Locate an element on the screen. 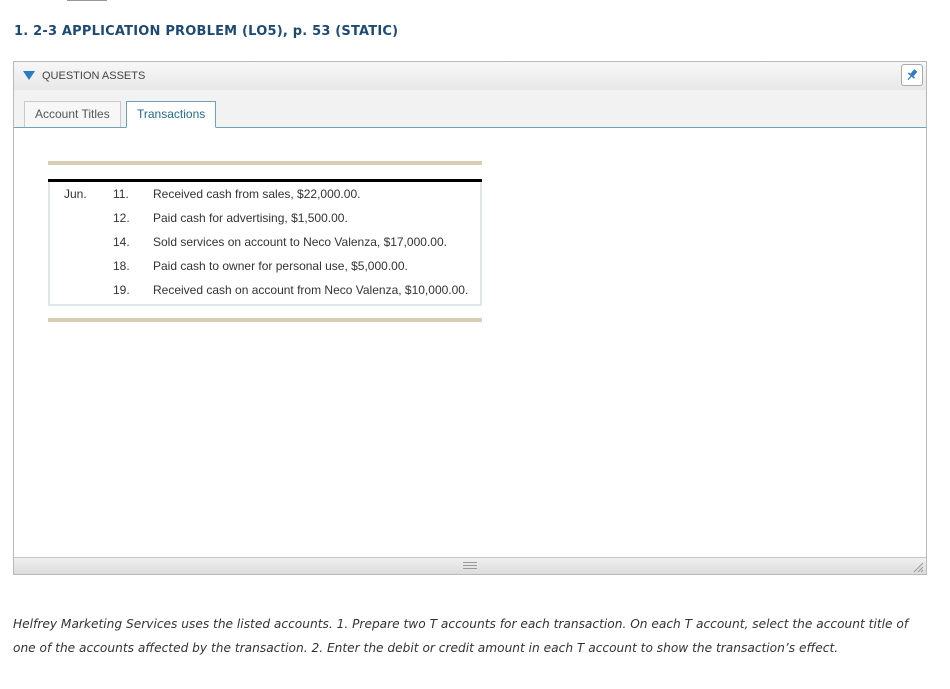 The height and width of the screenshot is (689, 950). txn-description: Paid cash for advertising, $1,500.00. is located at coordinates (250, 218).